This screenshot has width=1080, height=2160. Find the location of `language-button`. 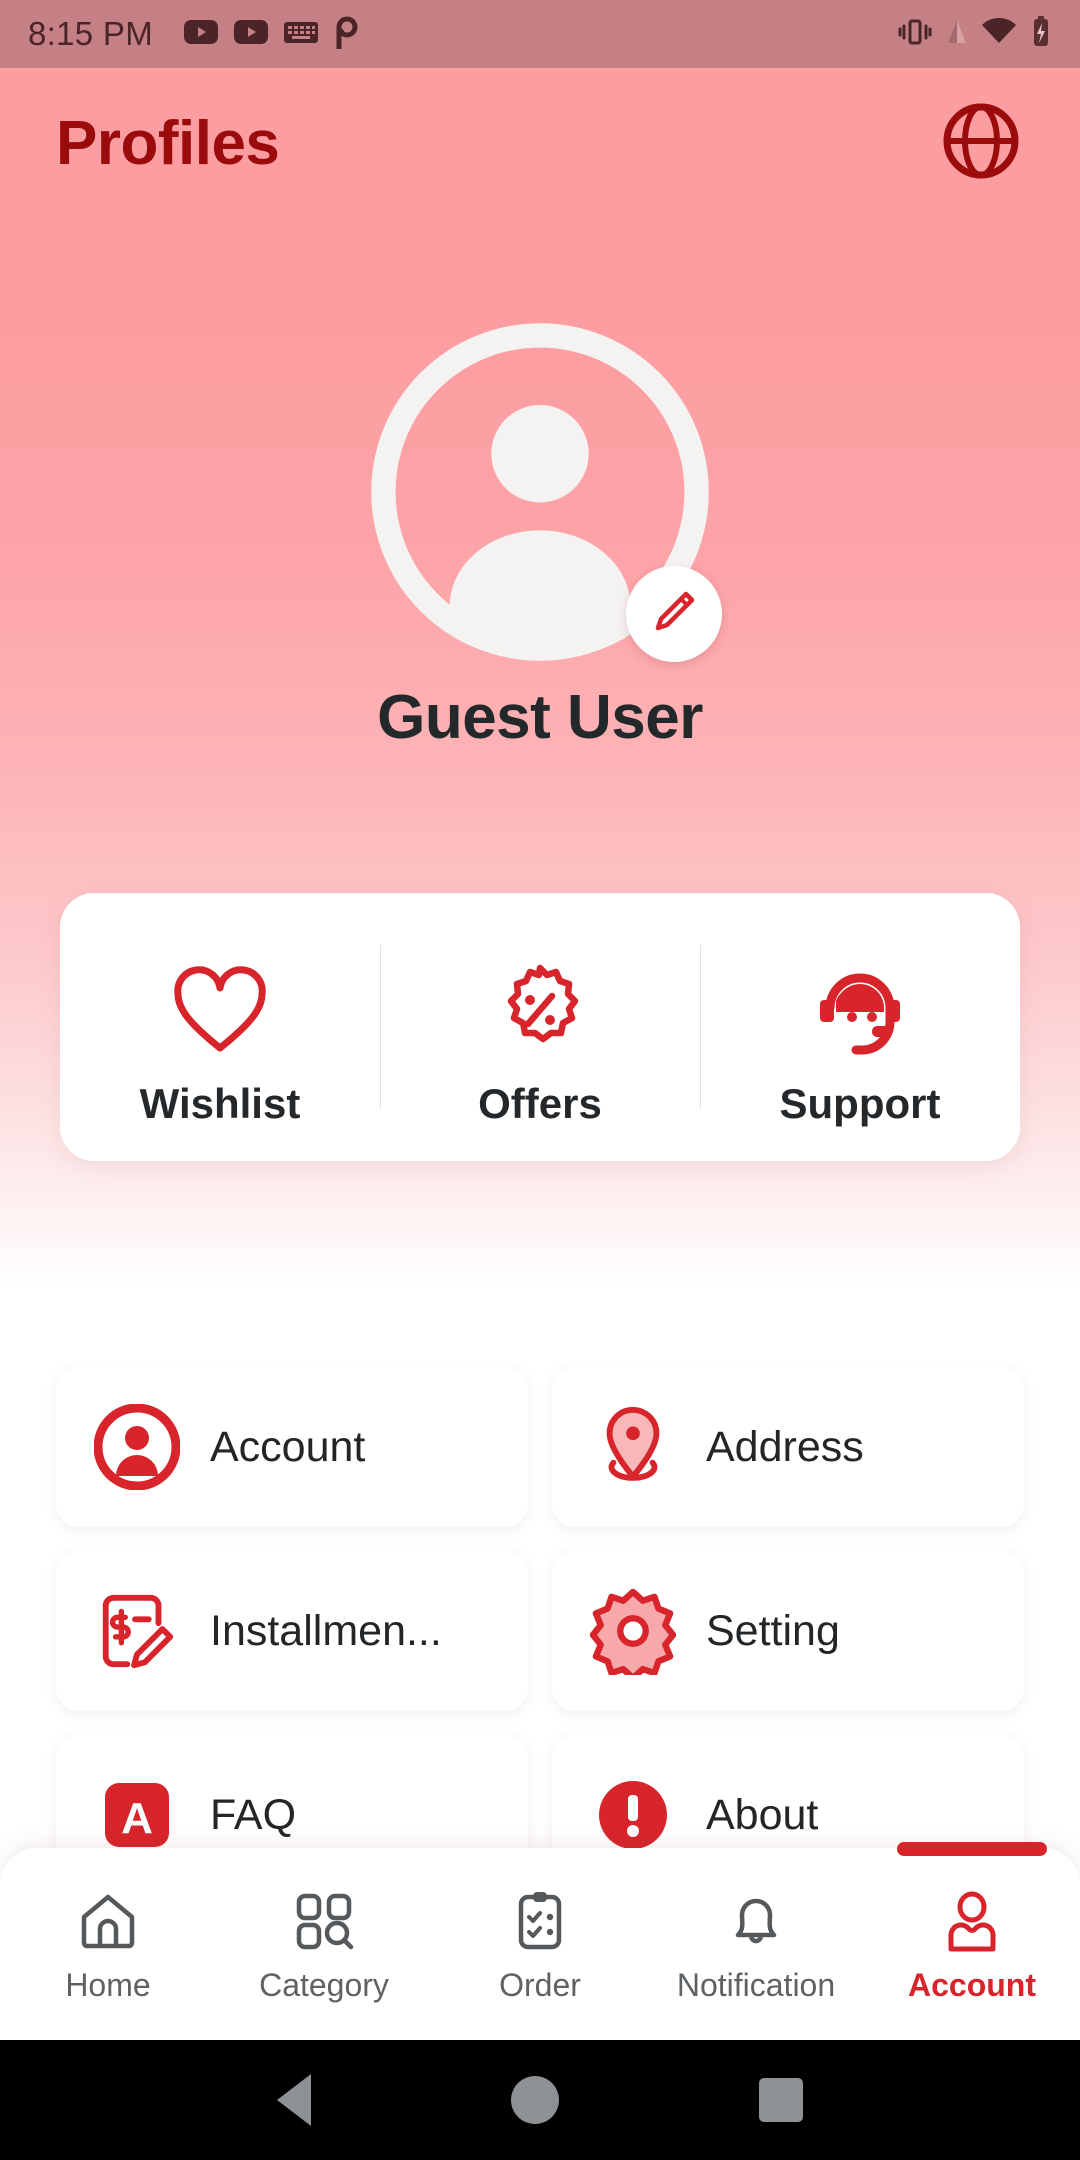

language-button is located at coordinates (981, 143).